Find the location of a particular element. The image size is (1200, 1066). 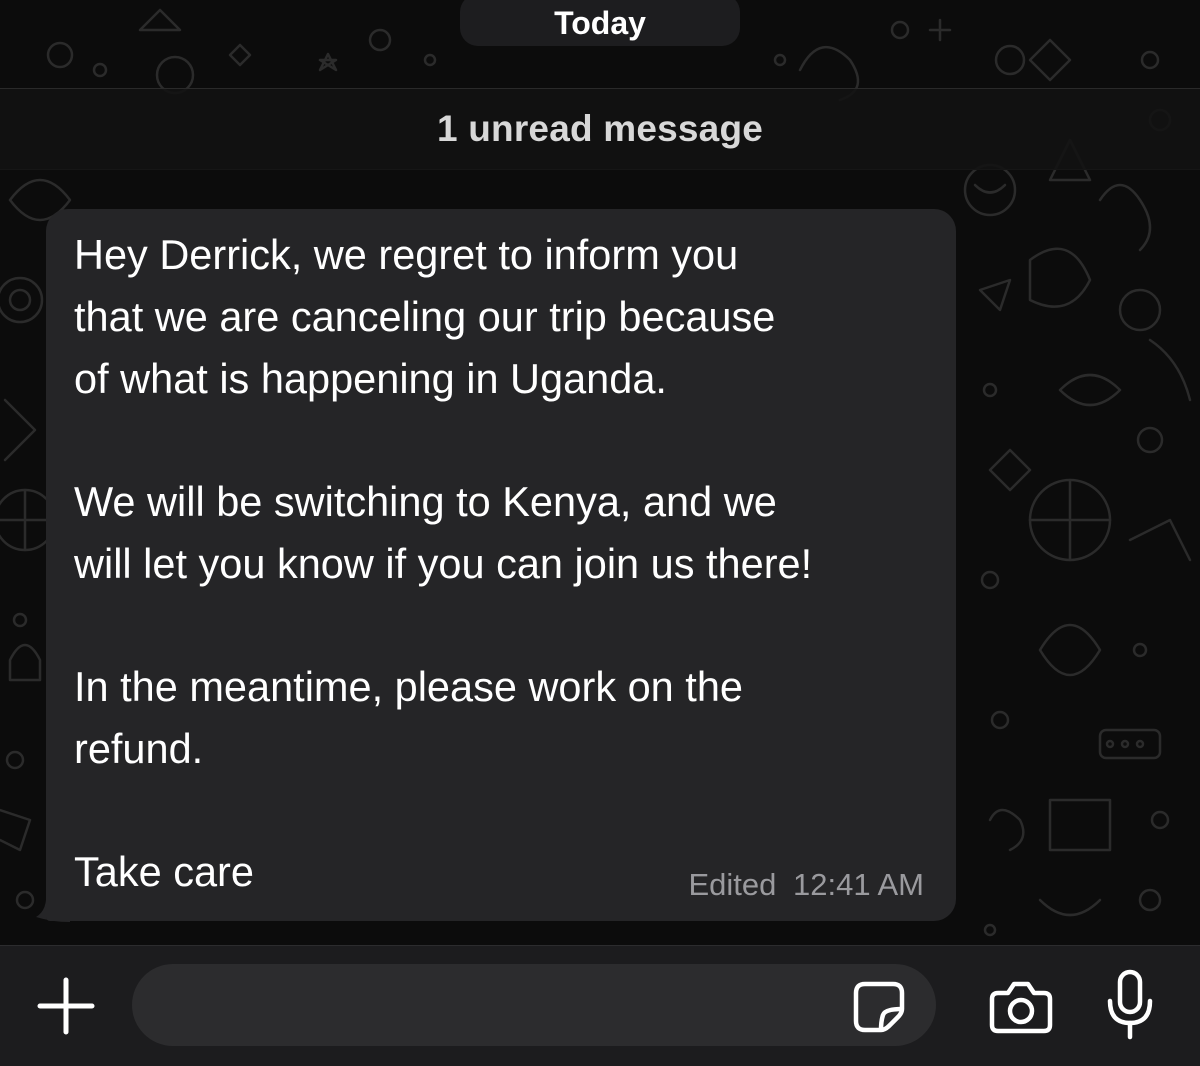

plus-icon is located at coordinates (66, 1006).